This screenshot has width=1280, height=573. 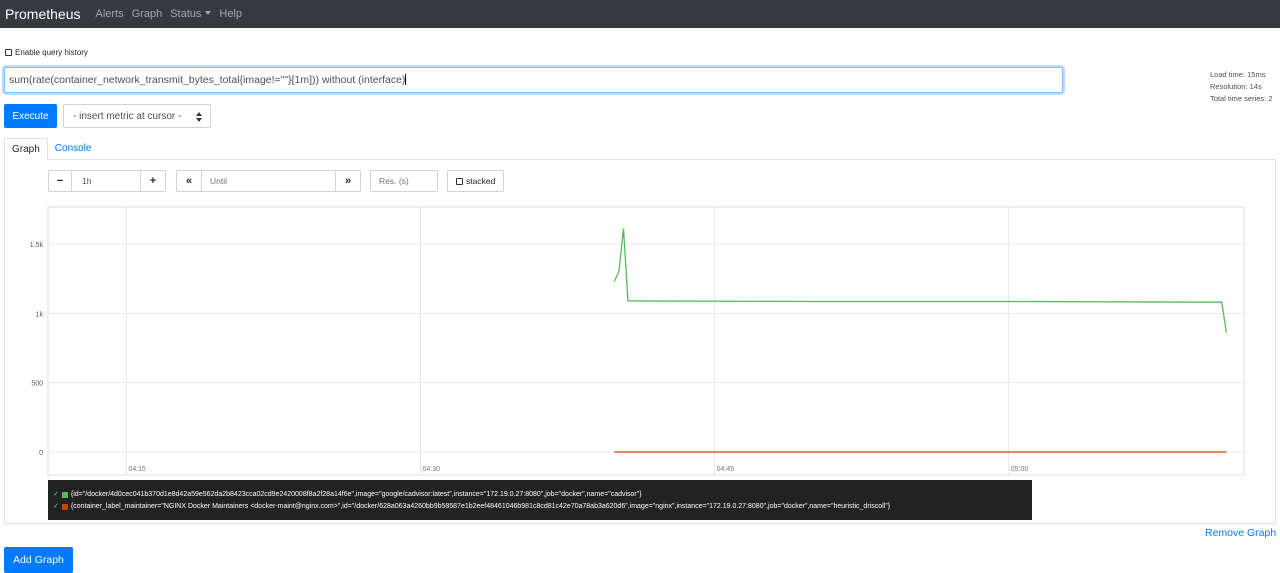 I want to click on y-tick-label: 1.5k, so click(x=37, y=245).